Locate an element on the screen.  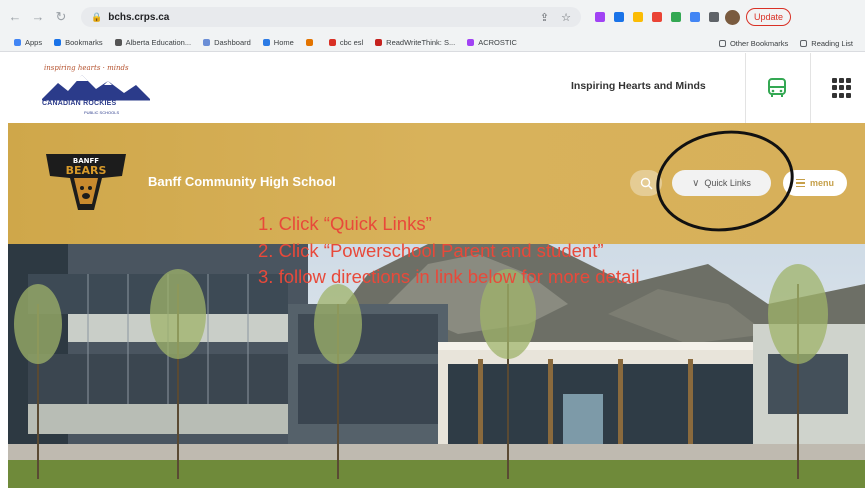
site-header is located at coordinates (432, 88).